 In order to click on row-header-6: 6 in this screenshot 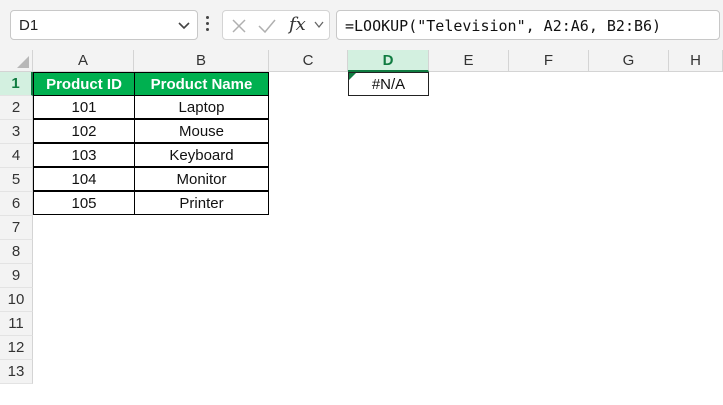, I will do `click(16, 204)`.